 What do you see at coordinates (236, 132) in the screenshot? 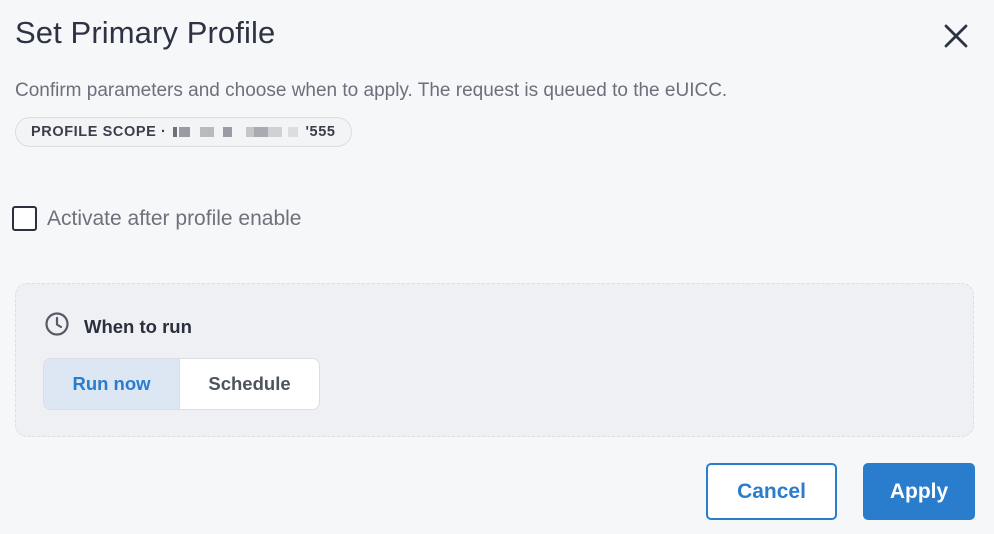
I see `redacted-identifier` at bounding box center [236, 132].